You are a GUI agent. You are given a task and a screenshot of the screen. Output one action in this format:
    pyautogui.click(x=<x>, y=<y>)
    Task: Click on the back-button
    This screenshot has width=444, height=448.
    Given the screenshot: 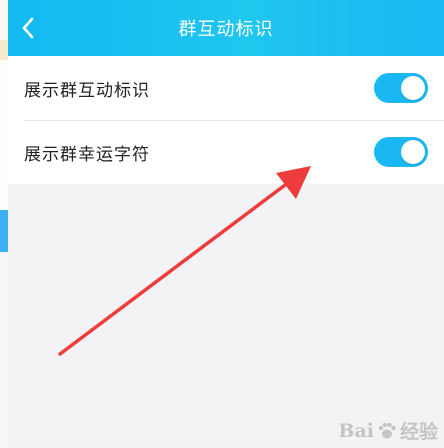 What is the action you would take?
    pyautogui.click(x=28, y=28)
    